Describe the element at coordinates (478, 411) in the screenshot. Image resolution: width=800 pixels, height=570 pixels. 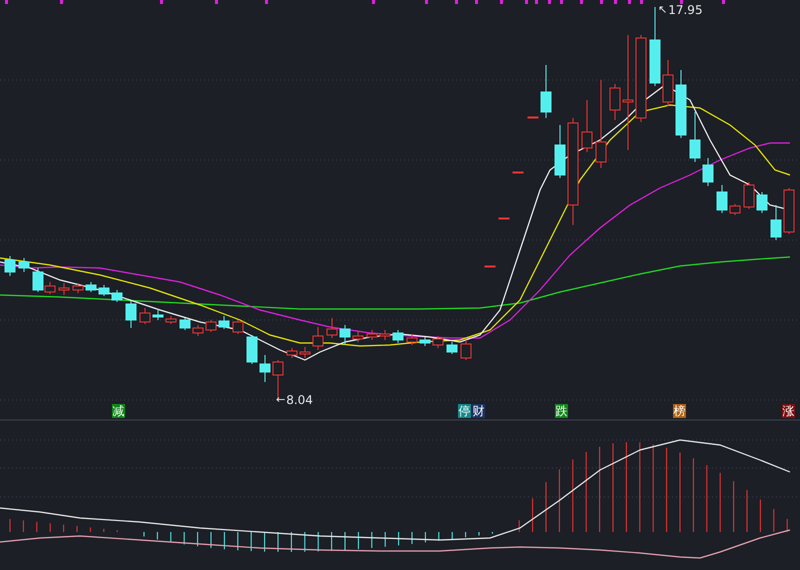
I see `signal-badge: 财` at that location.